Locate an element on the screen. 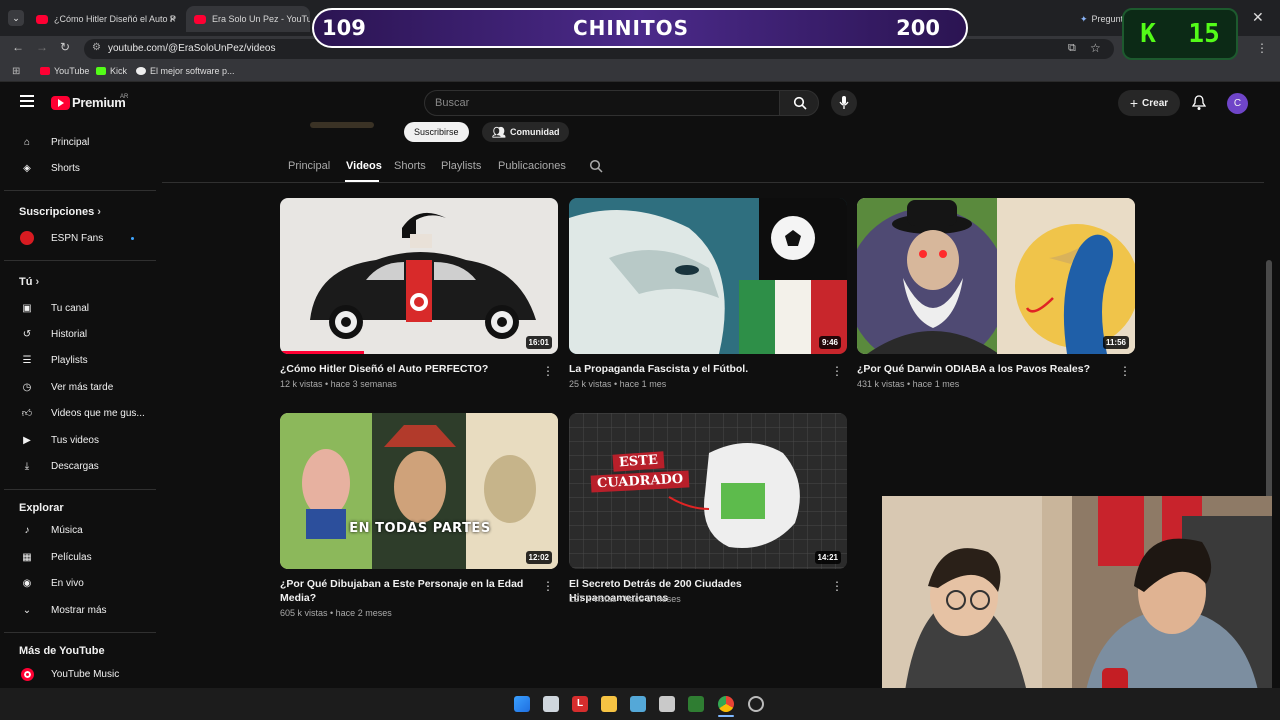 The width and height of the screenshot is (1280, 720). install-app-icon: ⧉ is located at coordinates (1072, 48).